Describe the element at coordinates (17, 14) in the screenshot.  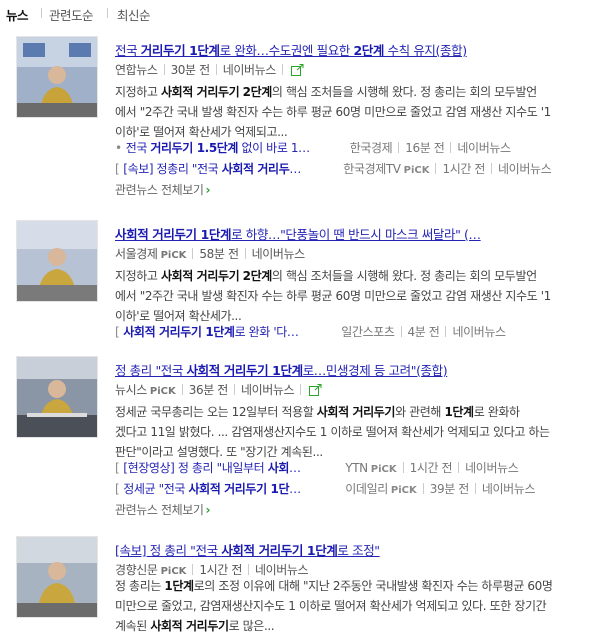
I see `tab-news: 뉴스` at that location.